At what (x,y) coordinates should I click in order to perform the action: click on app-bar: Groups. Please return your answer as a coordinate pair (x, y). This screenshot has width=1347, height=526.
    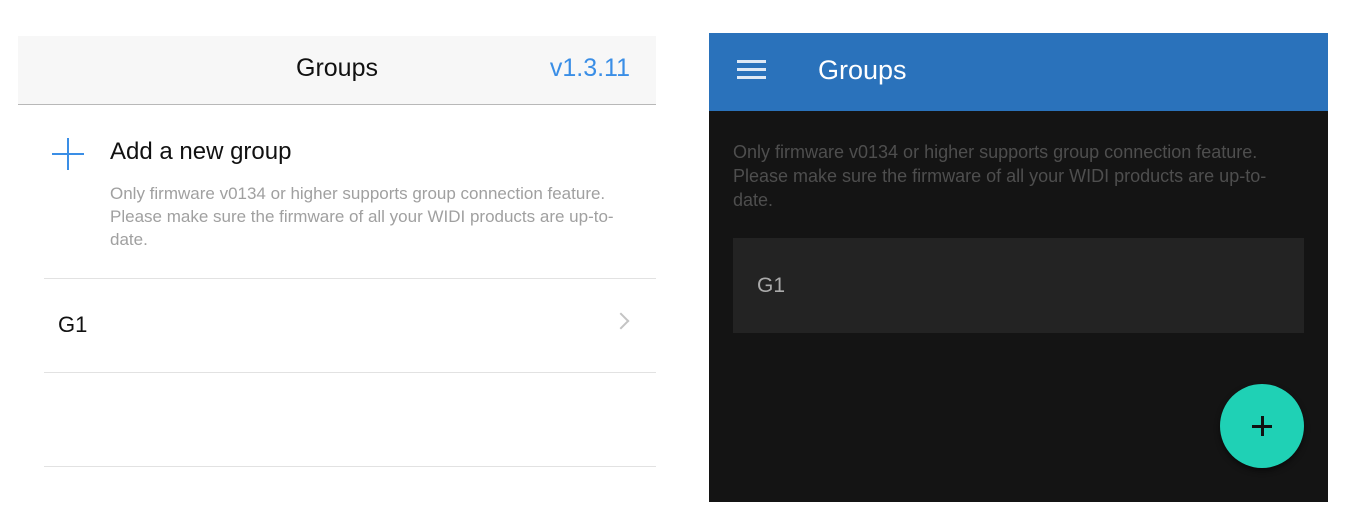
    Looking at the image, I should click on (1018, 72).